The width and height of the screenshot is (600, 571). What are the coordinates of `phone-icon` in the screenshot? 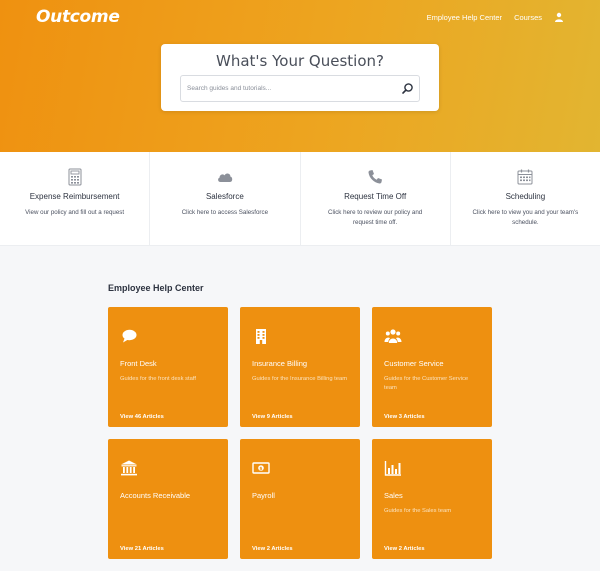 It's located at (375, 177).